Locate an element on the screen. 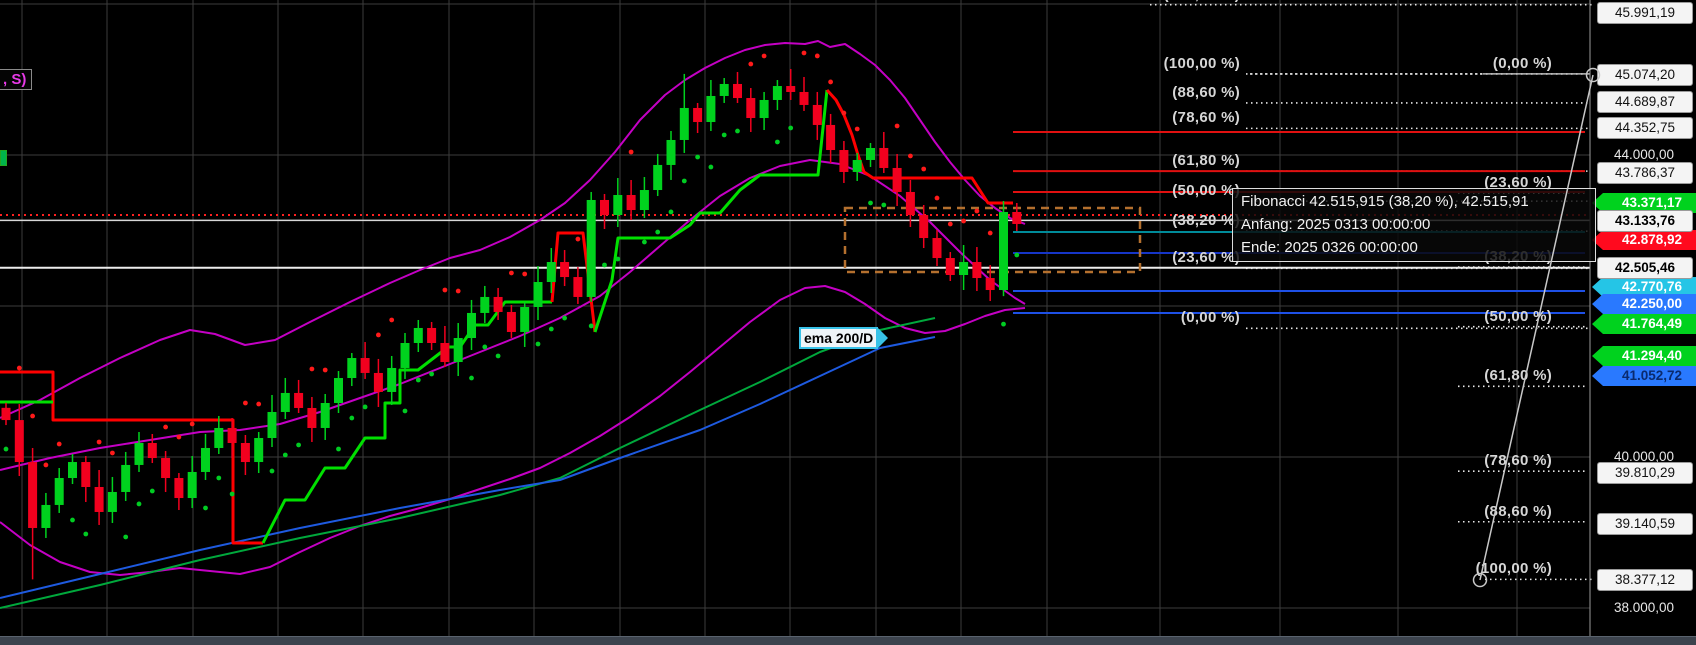 Image resolution: width=1696 pixels, height=645 pixels. price-level-label: 38.377,12 is located at coordinates (1645, 580).